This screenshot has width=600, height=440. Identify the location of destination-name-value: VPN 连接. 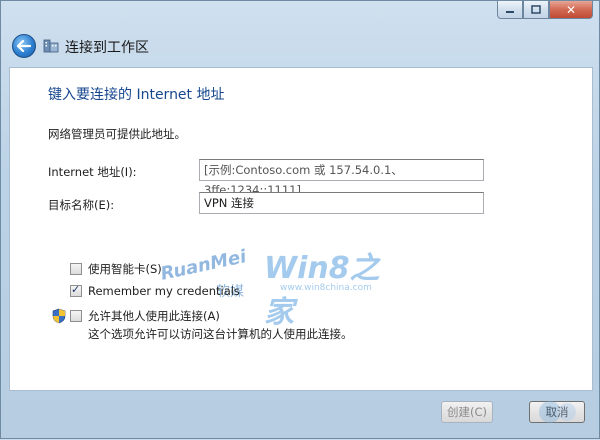
(229, 203).